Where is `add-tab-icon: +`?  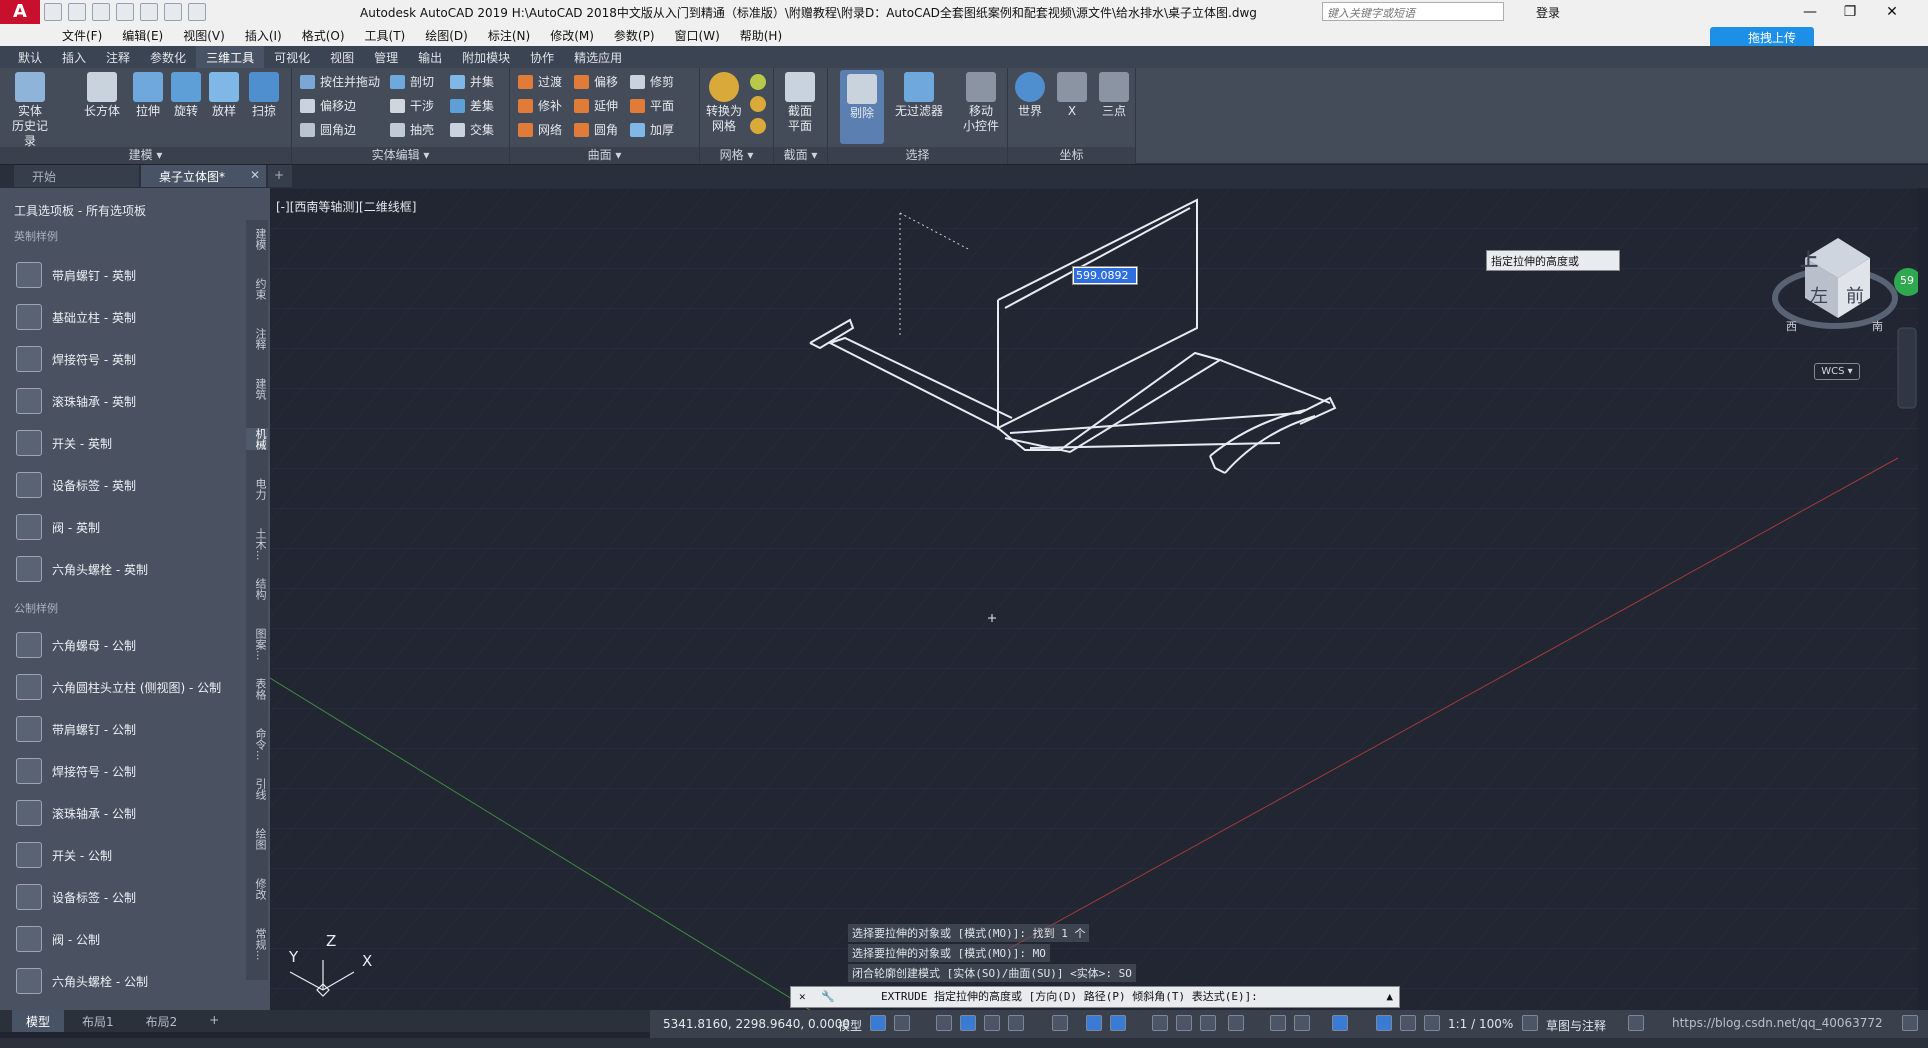 add-tab-icon: + is located at coordinates (280, 176).